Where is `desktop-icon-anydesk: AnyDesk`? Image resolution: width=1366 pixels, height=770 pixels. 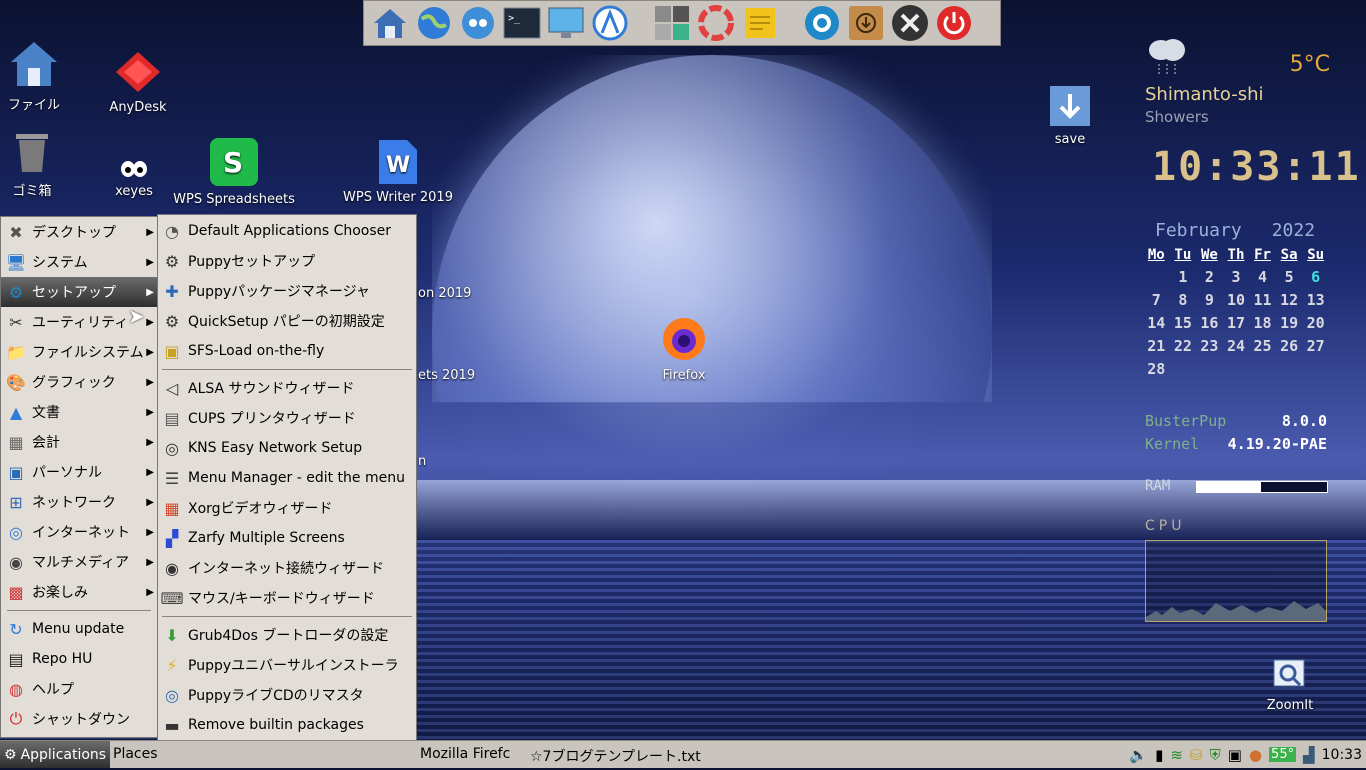
desktop-icon-anydesk: AnyDesk is located at coordinates (138, 82).